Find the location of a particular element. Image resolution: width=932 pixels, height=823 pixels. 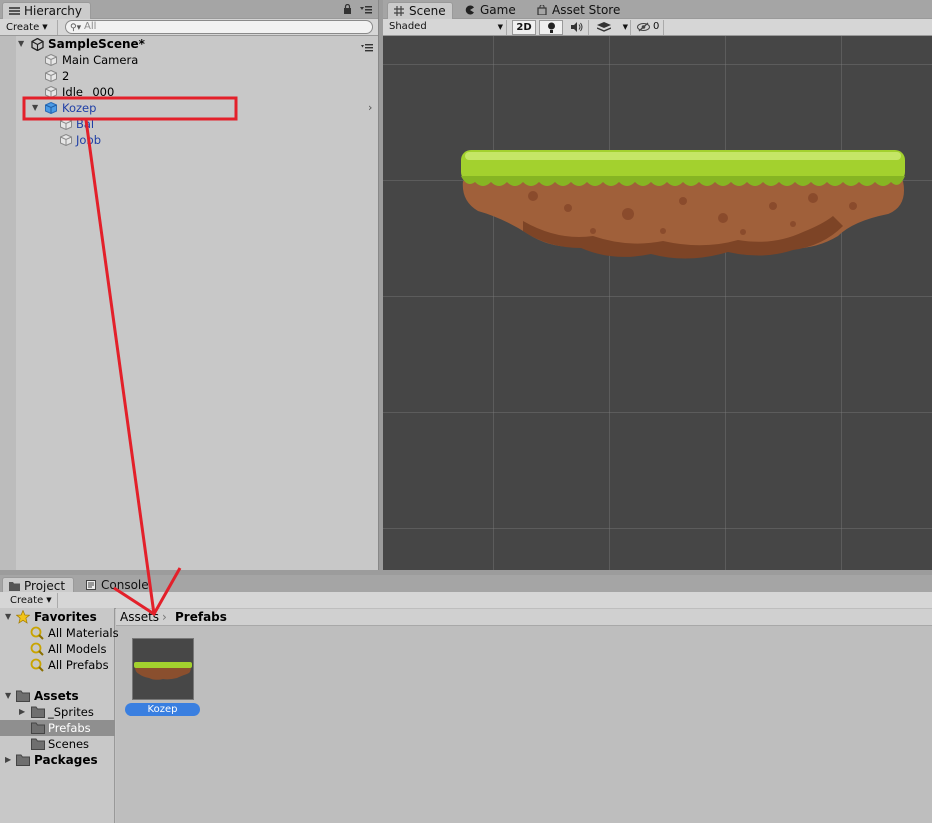

item-label: Bal is located at coordinates (85, 124).